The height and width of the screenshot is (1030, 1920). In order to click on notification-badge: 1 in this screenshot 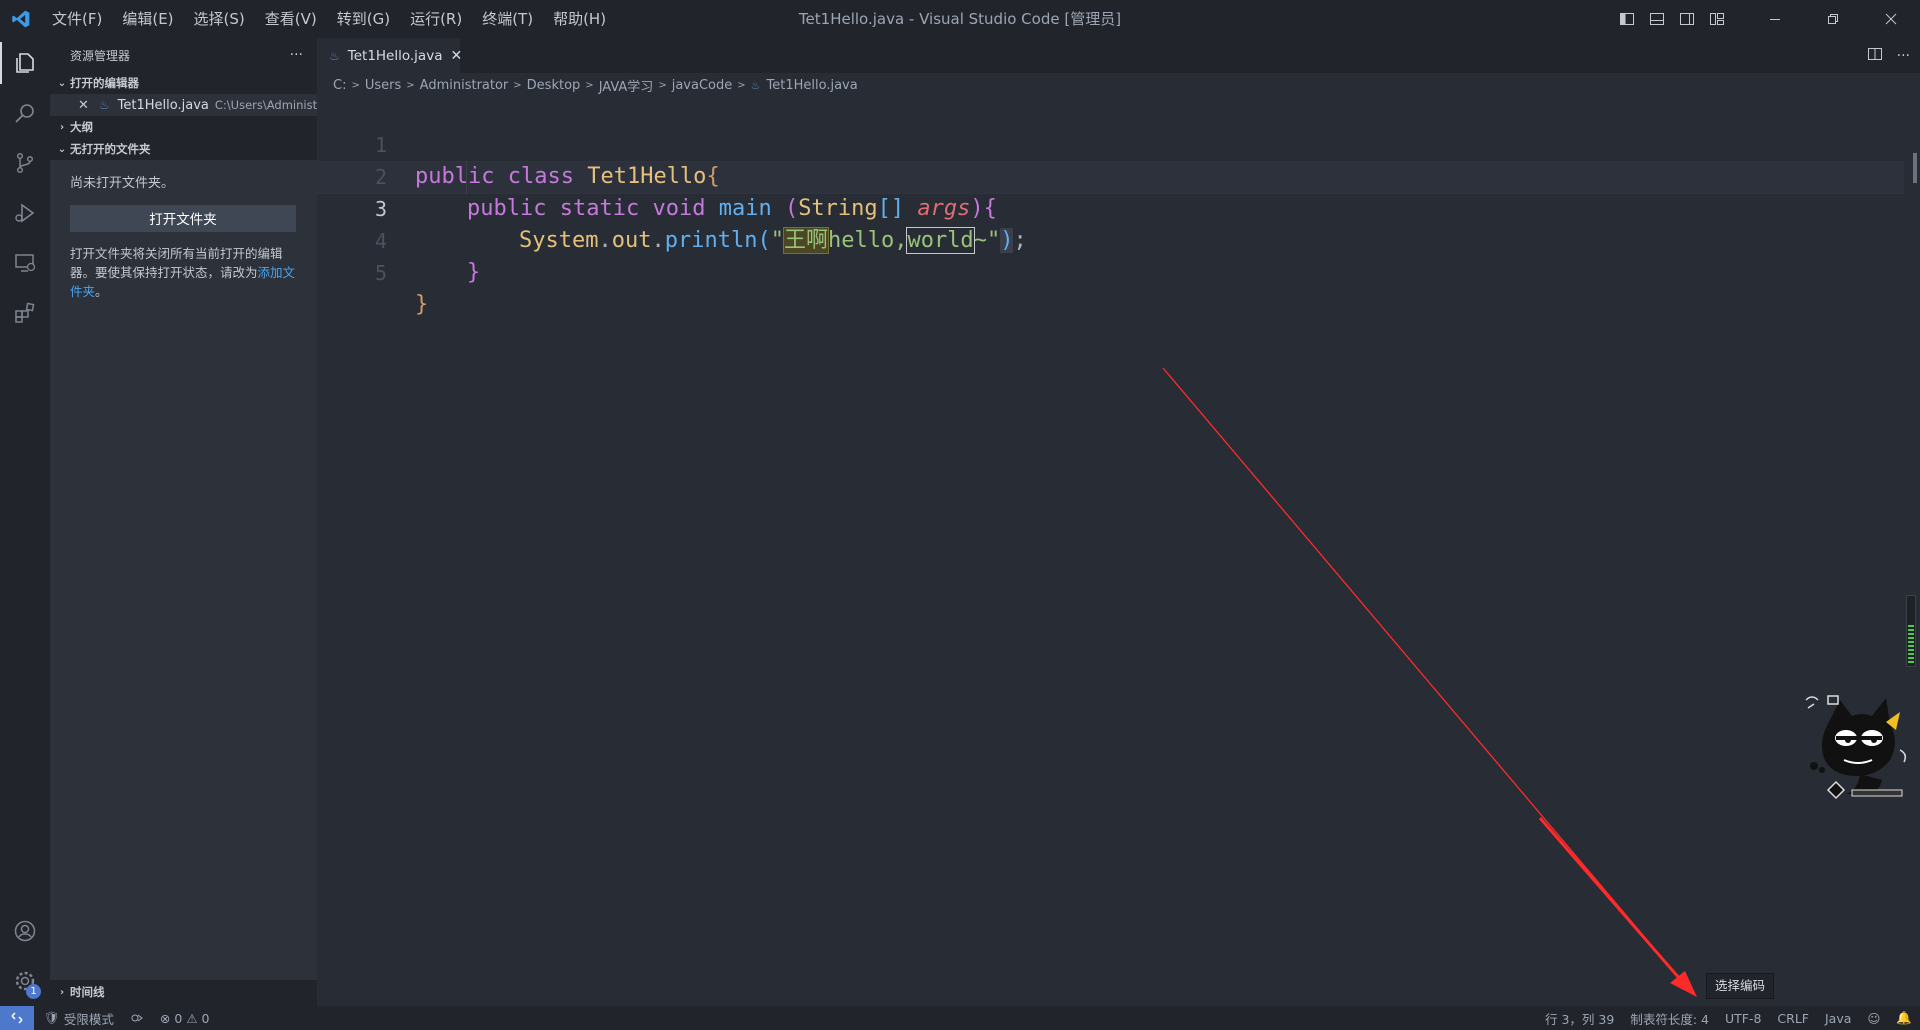, I will do `click(33, 991)`.